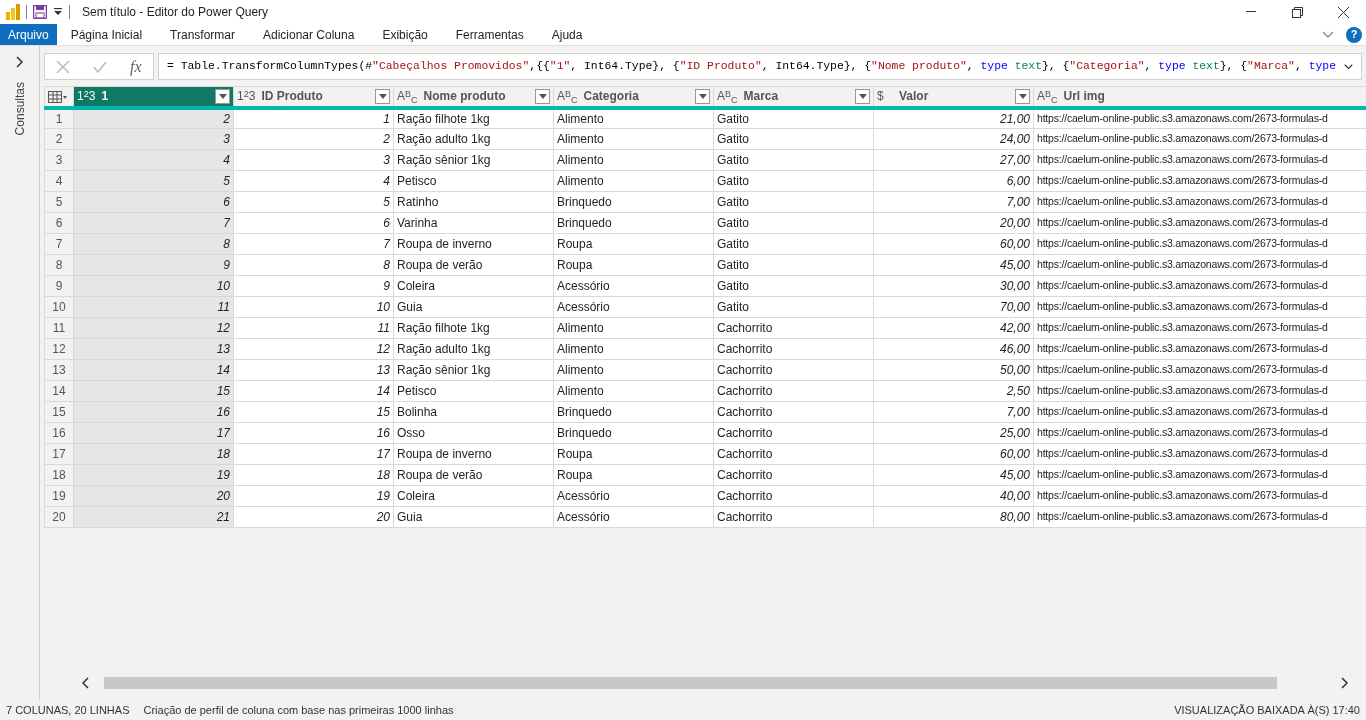  I want to click on table-cell: Petisco, so click(473, 391).